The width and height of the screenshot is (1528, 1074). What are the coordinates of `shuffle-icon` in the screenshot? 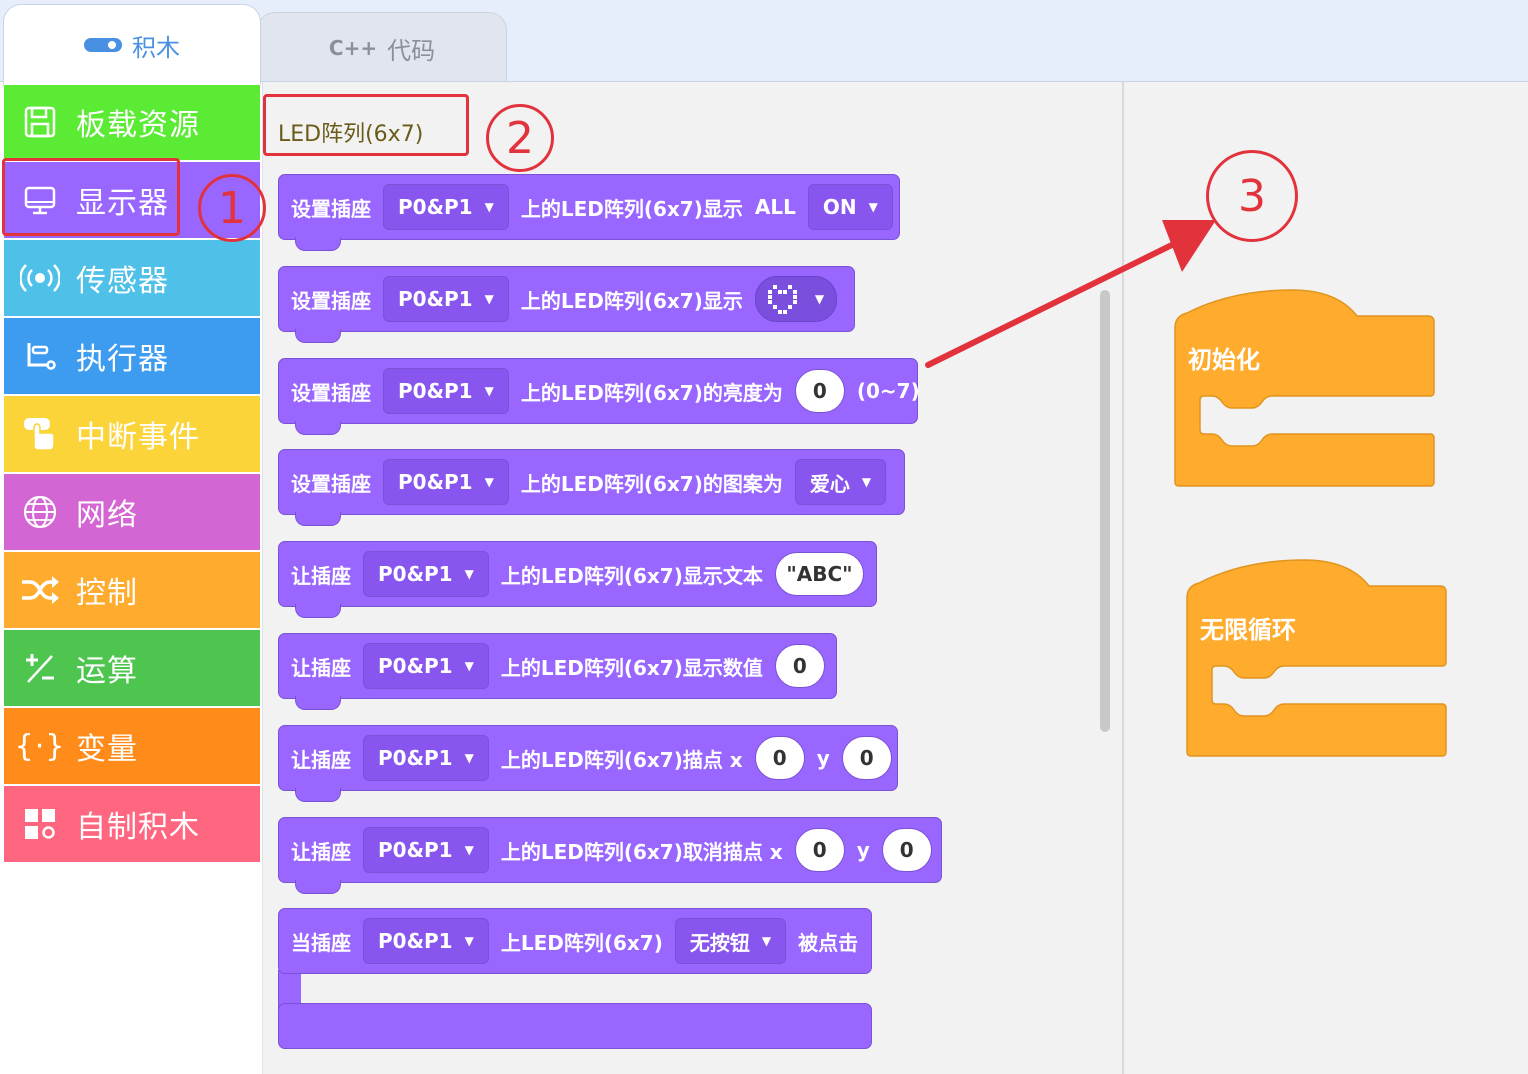 It's located at (40, 590).